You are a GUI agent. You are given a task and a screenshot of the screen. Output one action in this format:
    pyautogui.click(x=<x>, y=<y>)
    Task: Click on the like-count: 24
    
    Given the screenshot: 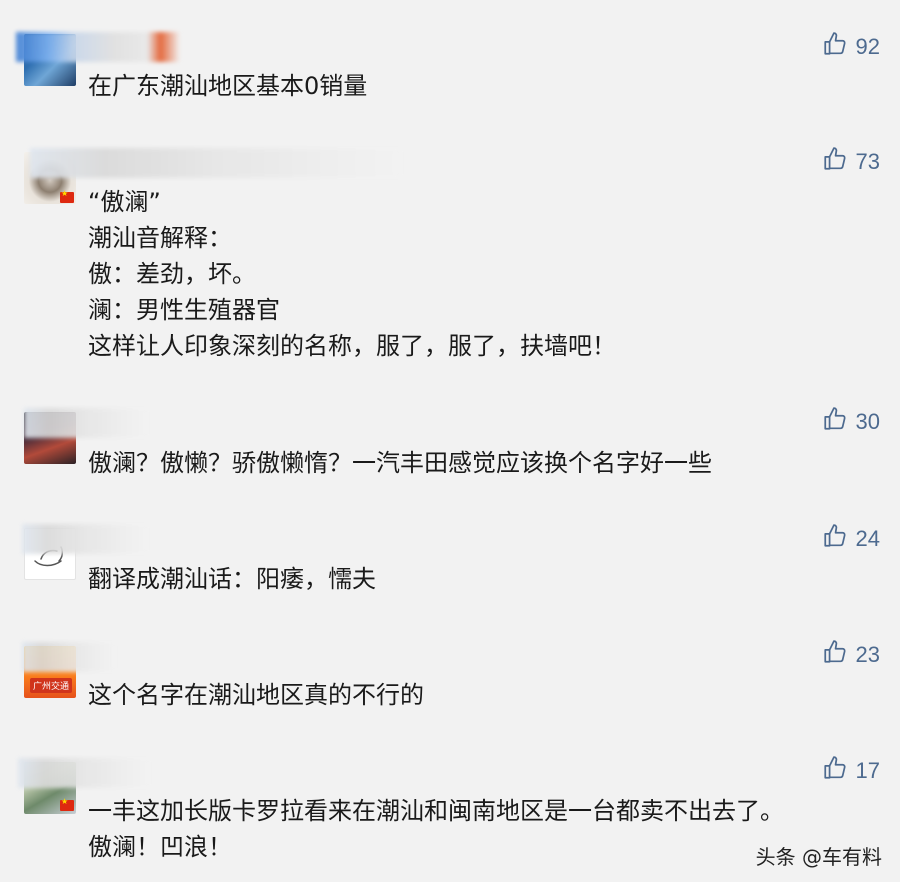 What is the action you would take?
    pyautogui.click(x=867, y=538)
    